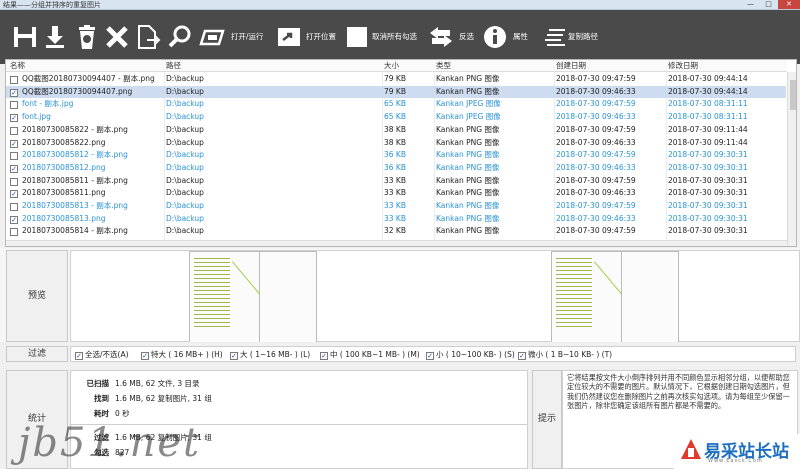 The image size is (800, 469). What do you see at coordinates (556, 37) in the screenshot?
I see `copy-path-icon` at bounding box center [556, 37].